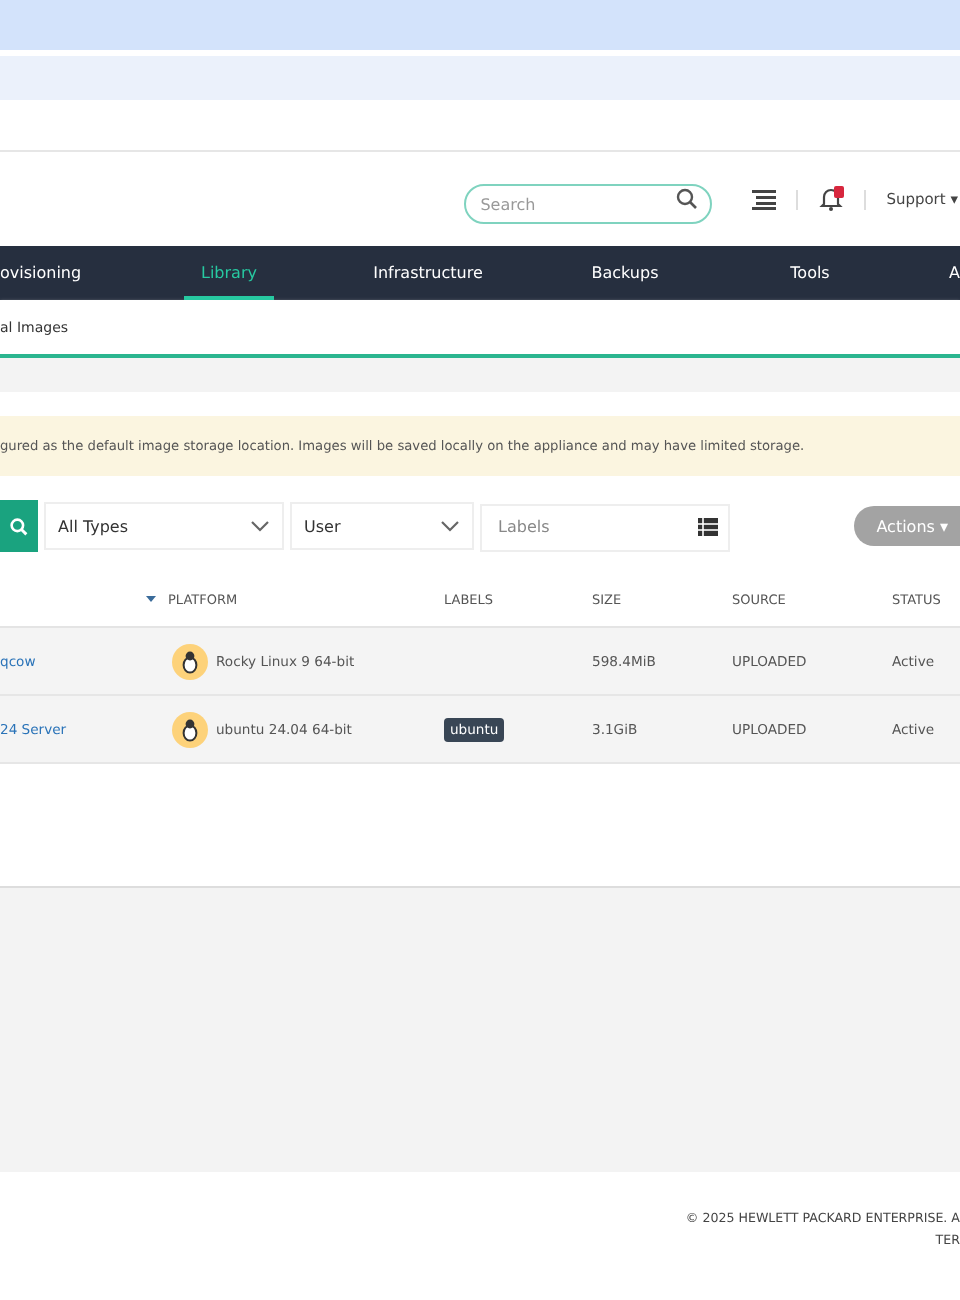 Image resolution: width=960 pixels, height=1300 pixels. I want to click on owner-dropdown: User, so click(382, 526).